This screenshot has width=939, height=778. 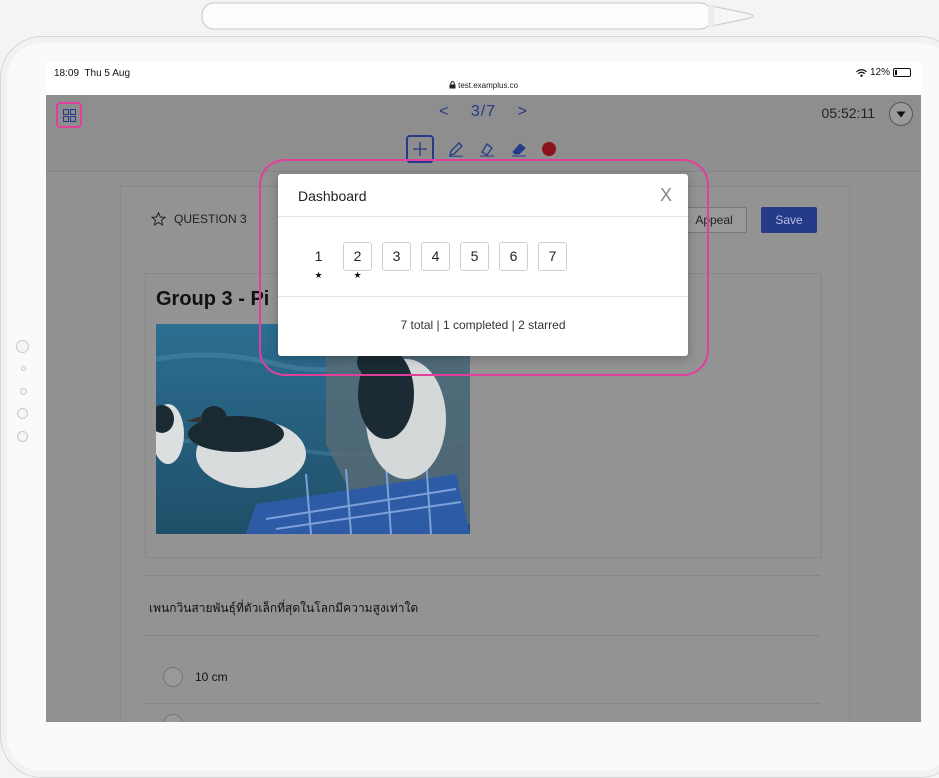 I want to click on save-button: Save, so click(x=789, y=220).